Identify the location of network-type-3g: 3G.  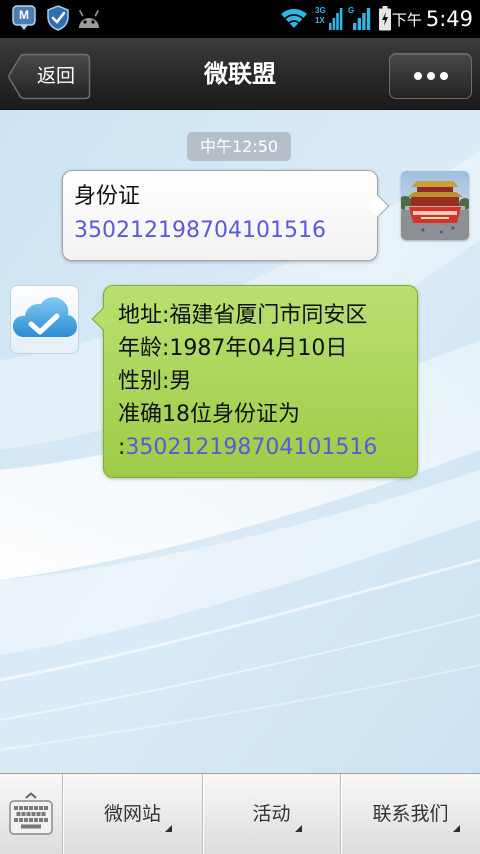
(320, 10).